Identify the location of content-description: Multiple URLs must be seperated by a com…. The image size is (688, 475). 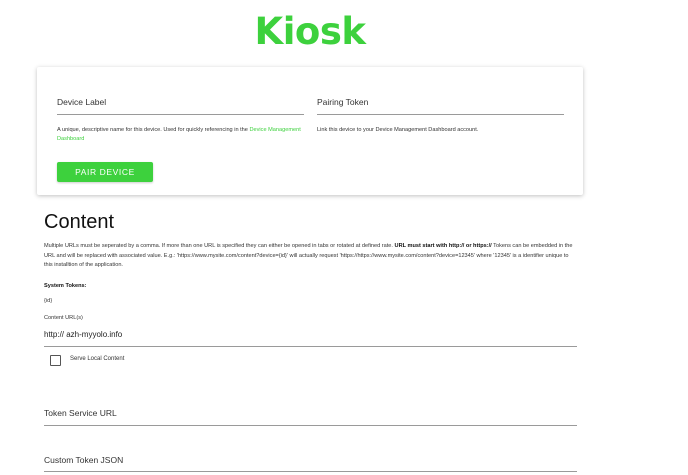
(311, 256).